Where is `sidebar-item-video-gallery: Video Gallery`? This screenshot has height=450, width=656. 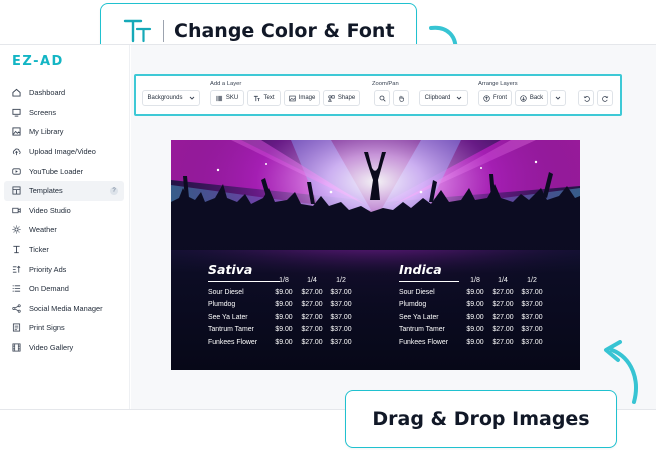 sidebar-item-video-gallery: Video Gallery is located at coordinates (64, 348).